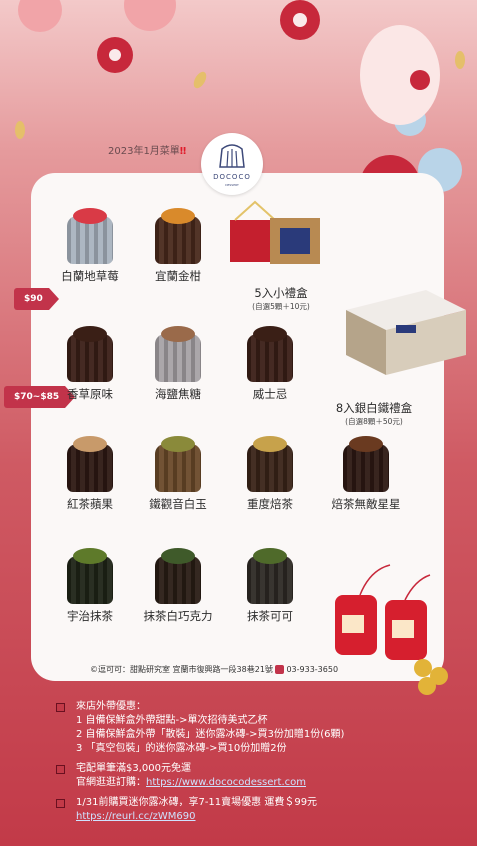  I want to click on menu-item: 抹茶白巧克力, so click(178, 586).